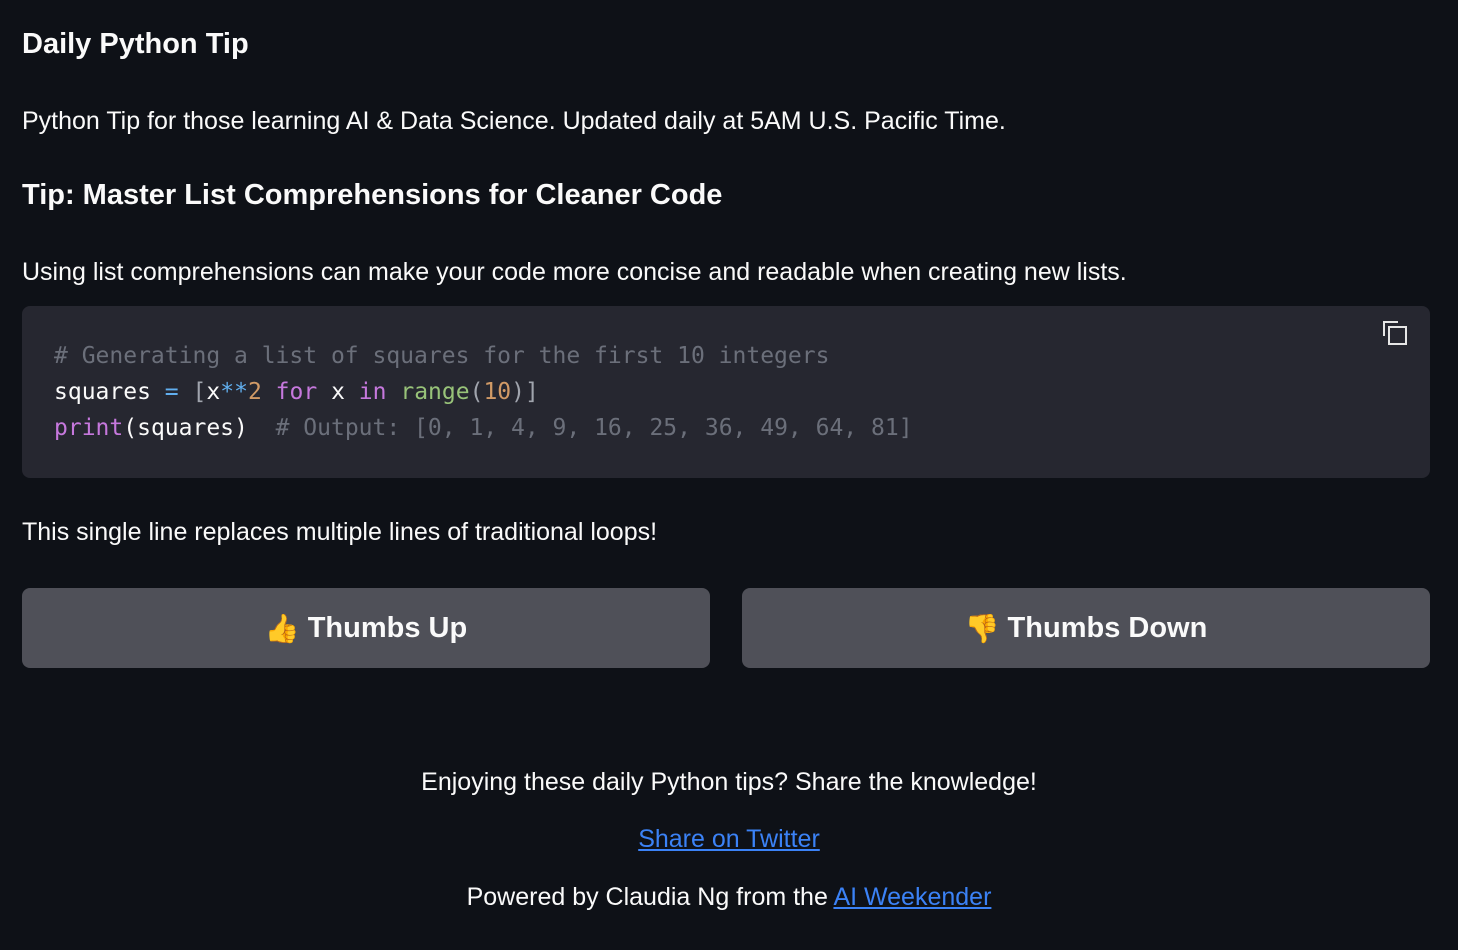  I want to click on share-on-twitter-link: Share on Twitter, so click(729, 839).